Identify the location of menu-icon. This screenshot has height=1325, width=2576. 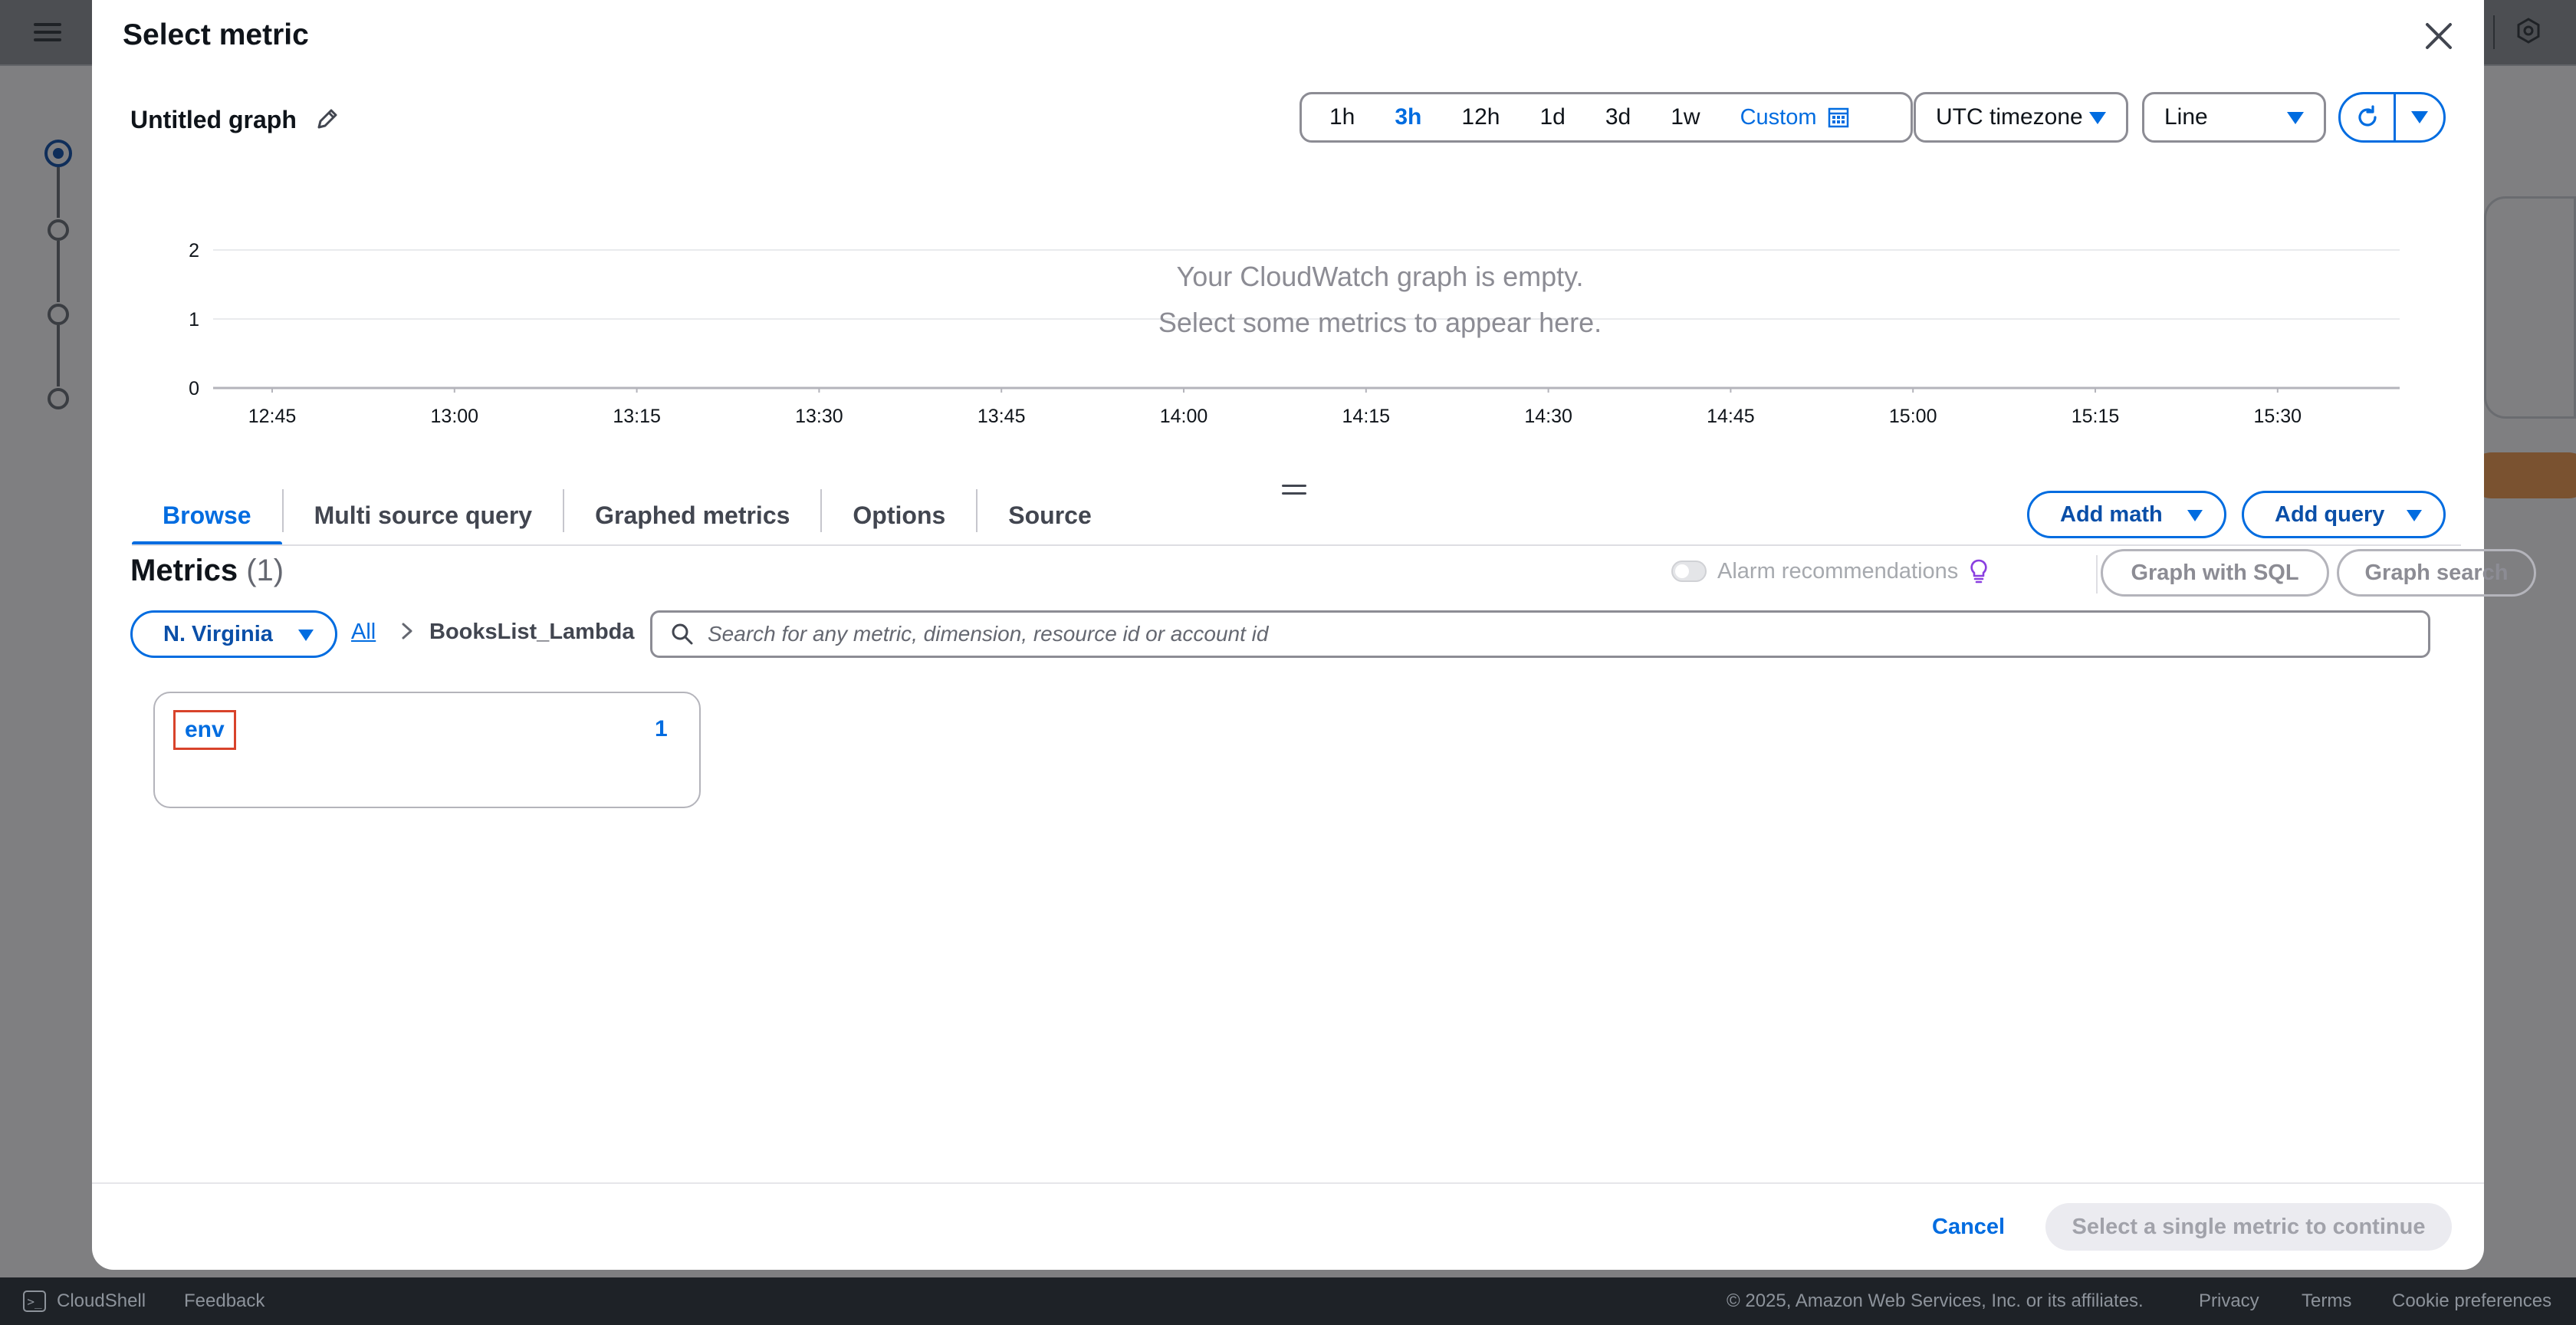
(48, 32).